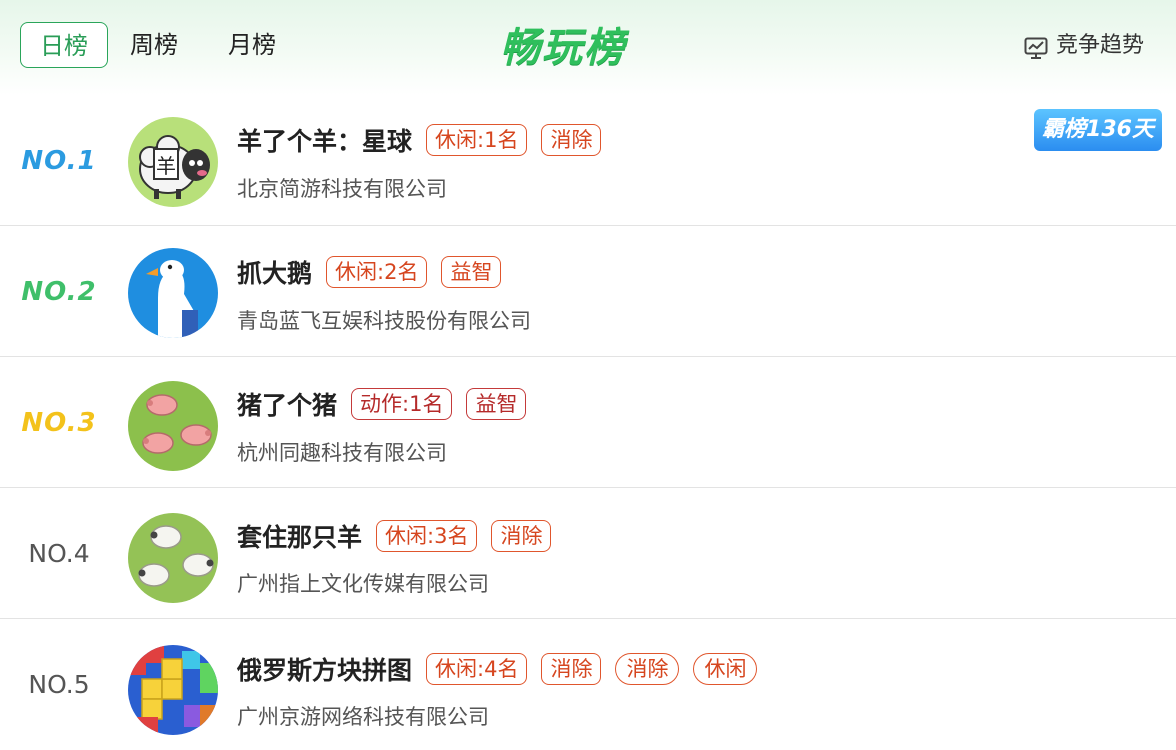  Describe the element at coordinates (477, 140) in the screenshot. I see `category-tag: 休闲:1名` at that location.